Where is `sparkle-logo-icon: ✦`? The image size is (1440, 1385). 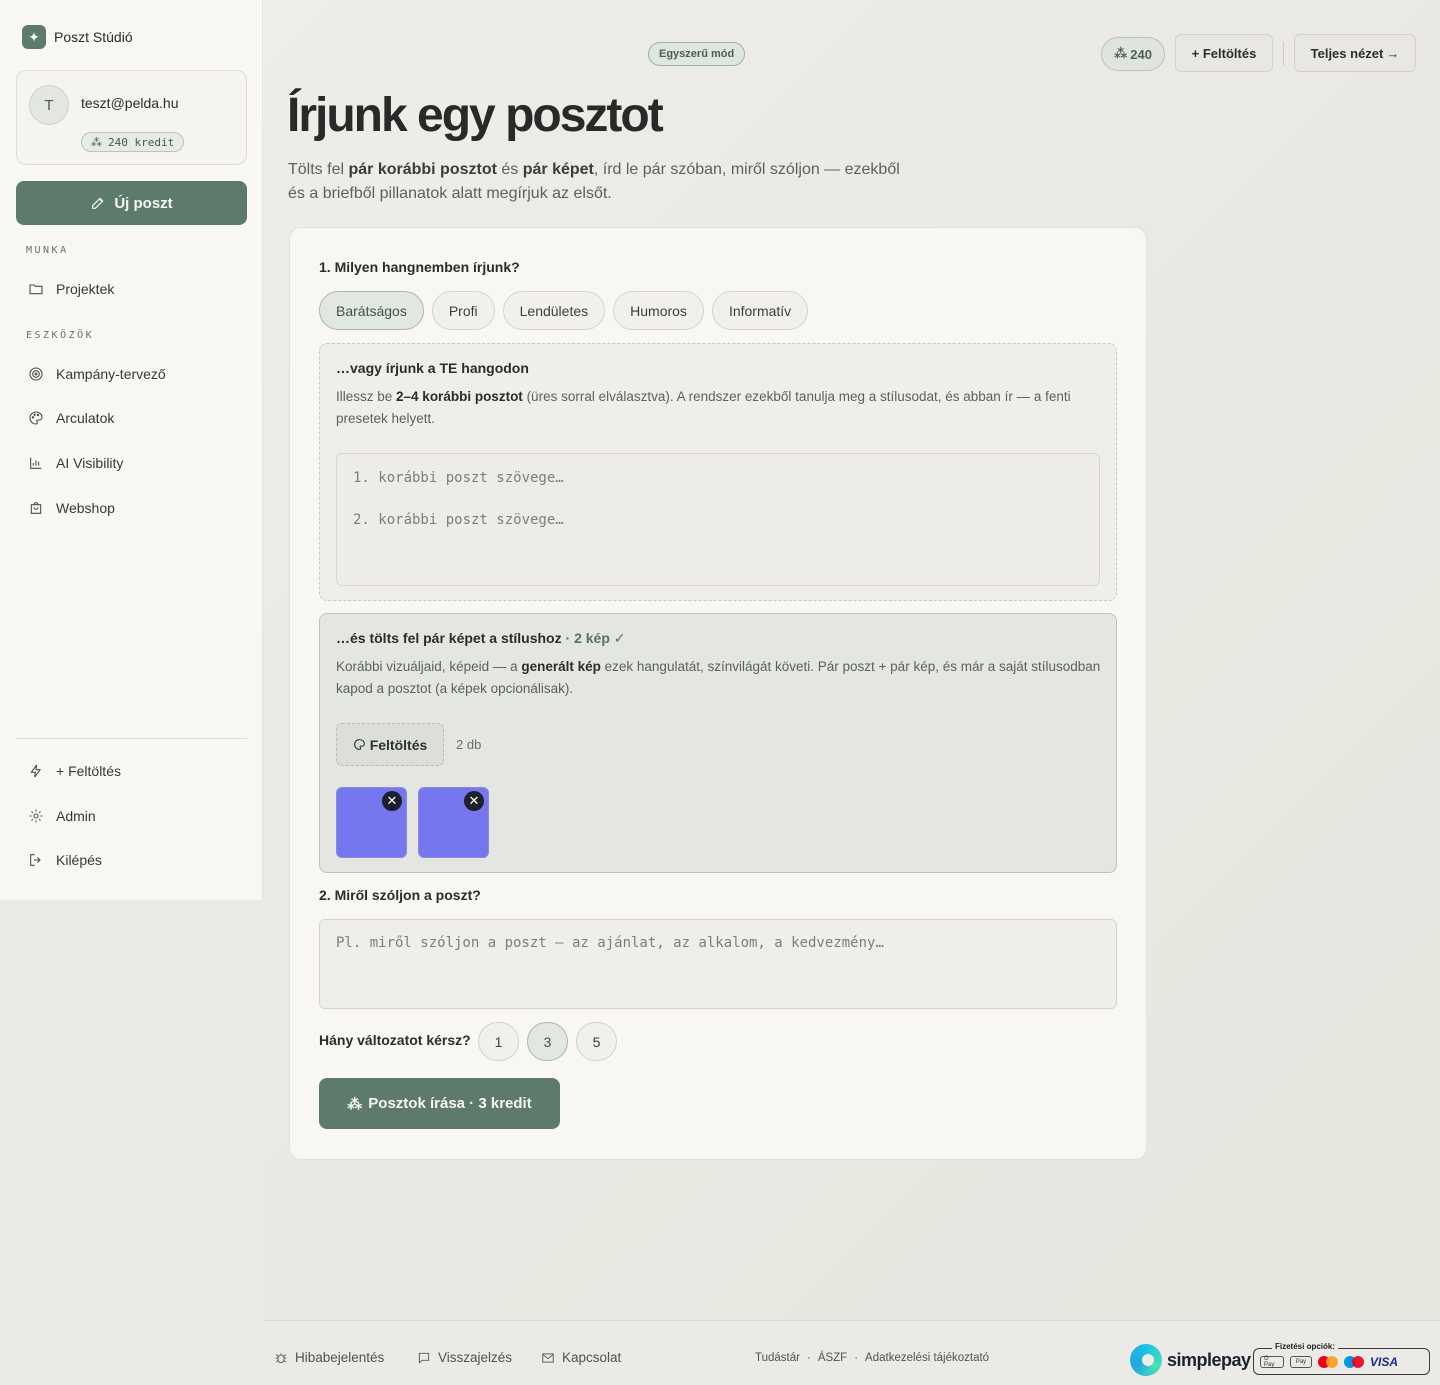
sparkle-logo-icon: ✦ is located at coordinates (34, 37).